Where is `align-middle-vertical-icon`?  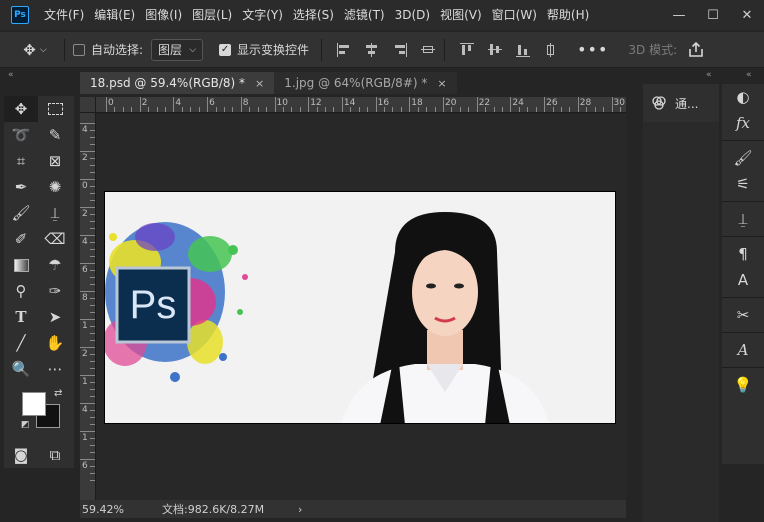 align-middle-vertical-icon is located at coordinates (495, 50).